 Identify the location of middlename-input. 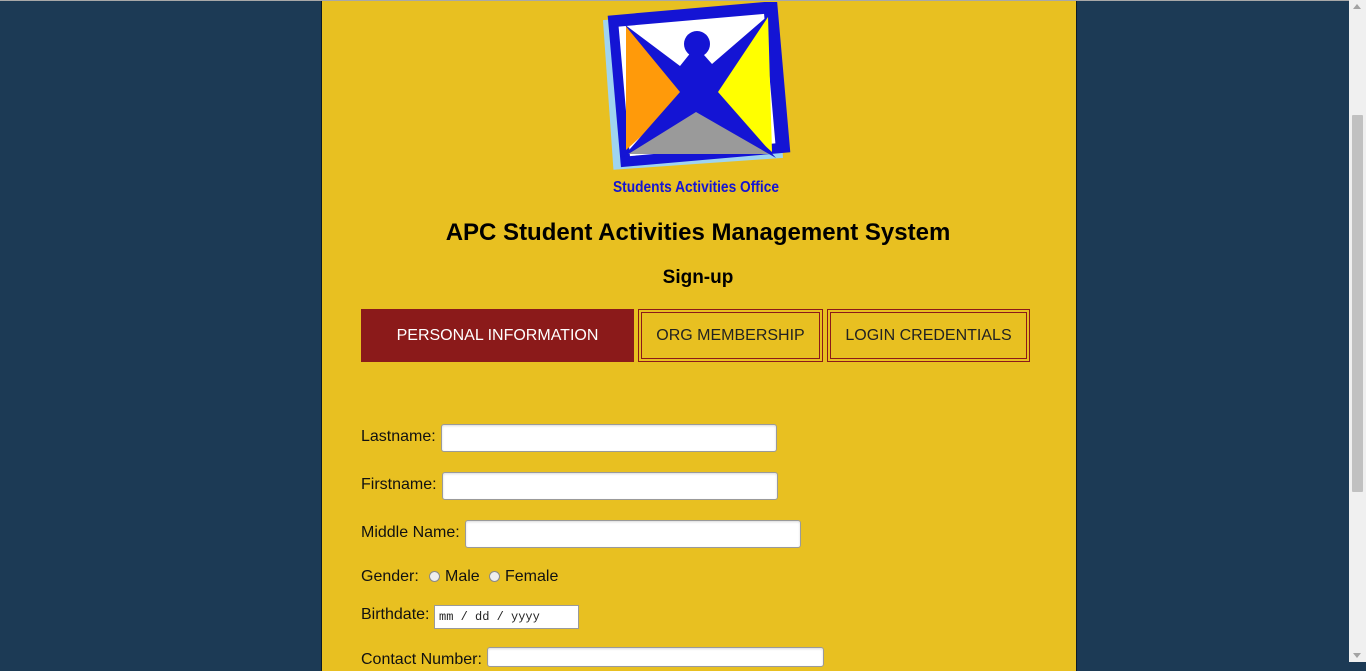
(633, 534).